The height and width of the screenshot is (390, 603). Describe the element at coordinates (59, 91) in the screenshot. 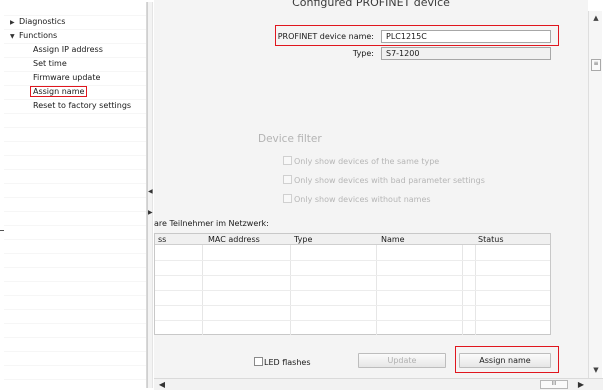

I see `tree-item-assign-name: Assign name` at that location.